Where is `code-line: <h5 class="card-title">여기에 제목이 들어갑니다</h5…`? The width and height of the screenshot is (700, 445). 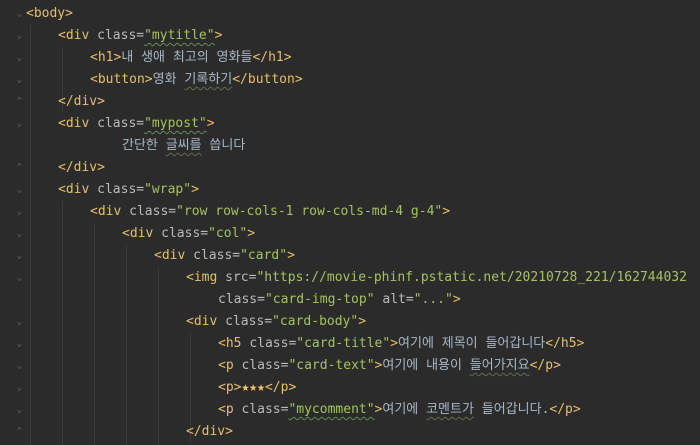
code-line: <h5 class="card-title">여기에 제목이 들어갑니다</h5… is located at coordinates (305, 344).